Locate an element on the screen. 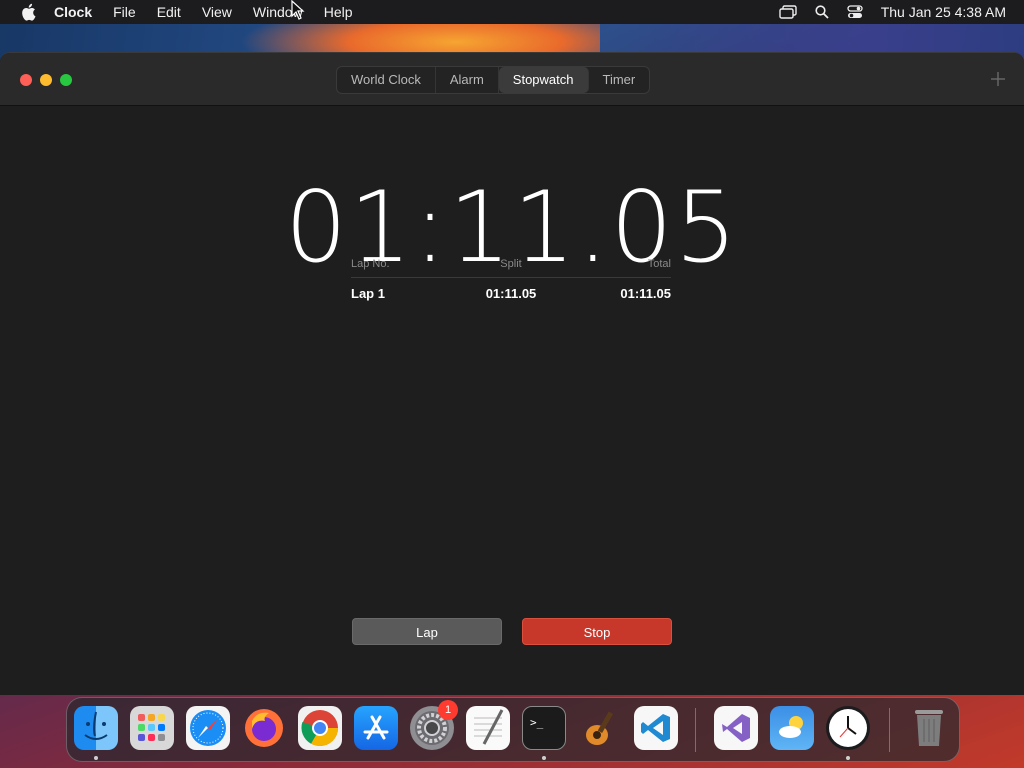 The width and height of the screenshot is (1024, 768). file-menu: File is located at coordinates (124, 12).